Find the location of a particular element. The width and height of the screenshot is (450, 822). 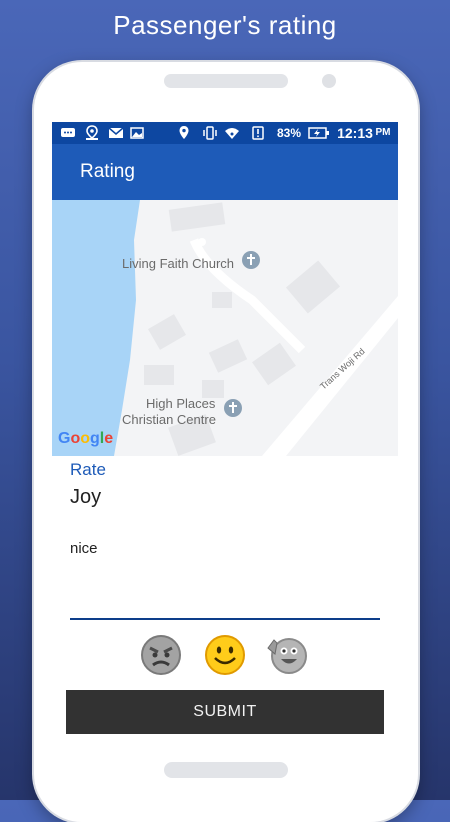

vibrate-icon is located at coordinates (210, 133).